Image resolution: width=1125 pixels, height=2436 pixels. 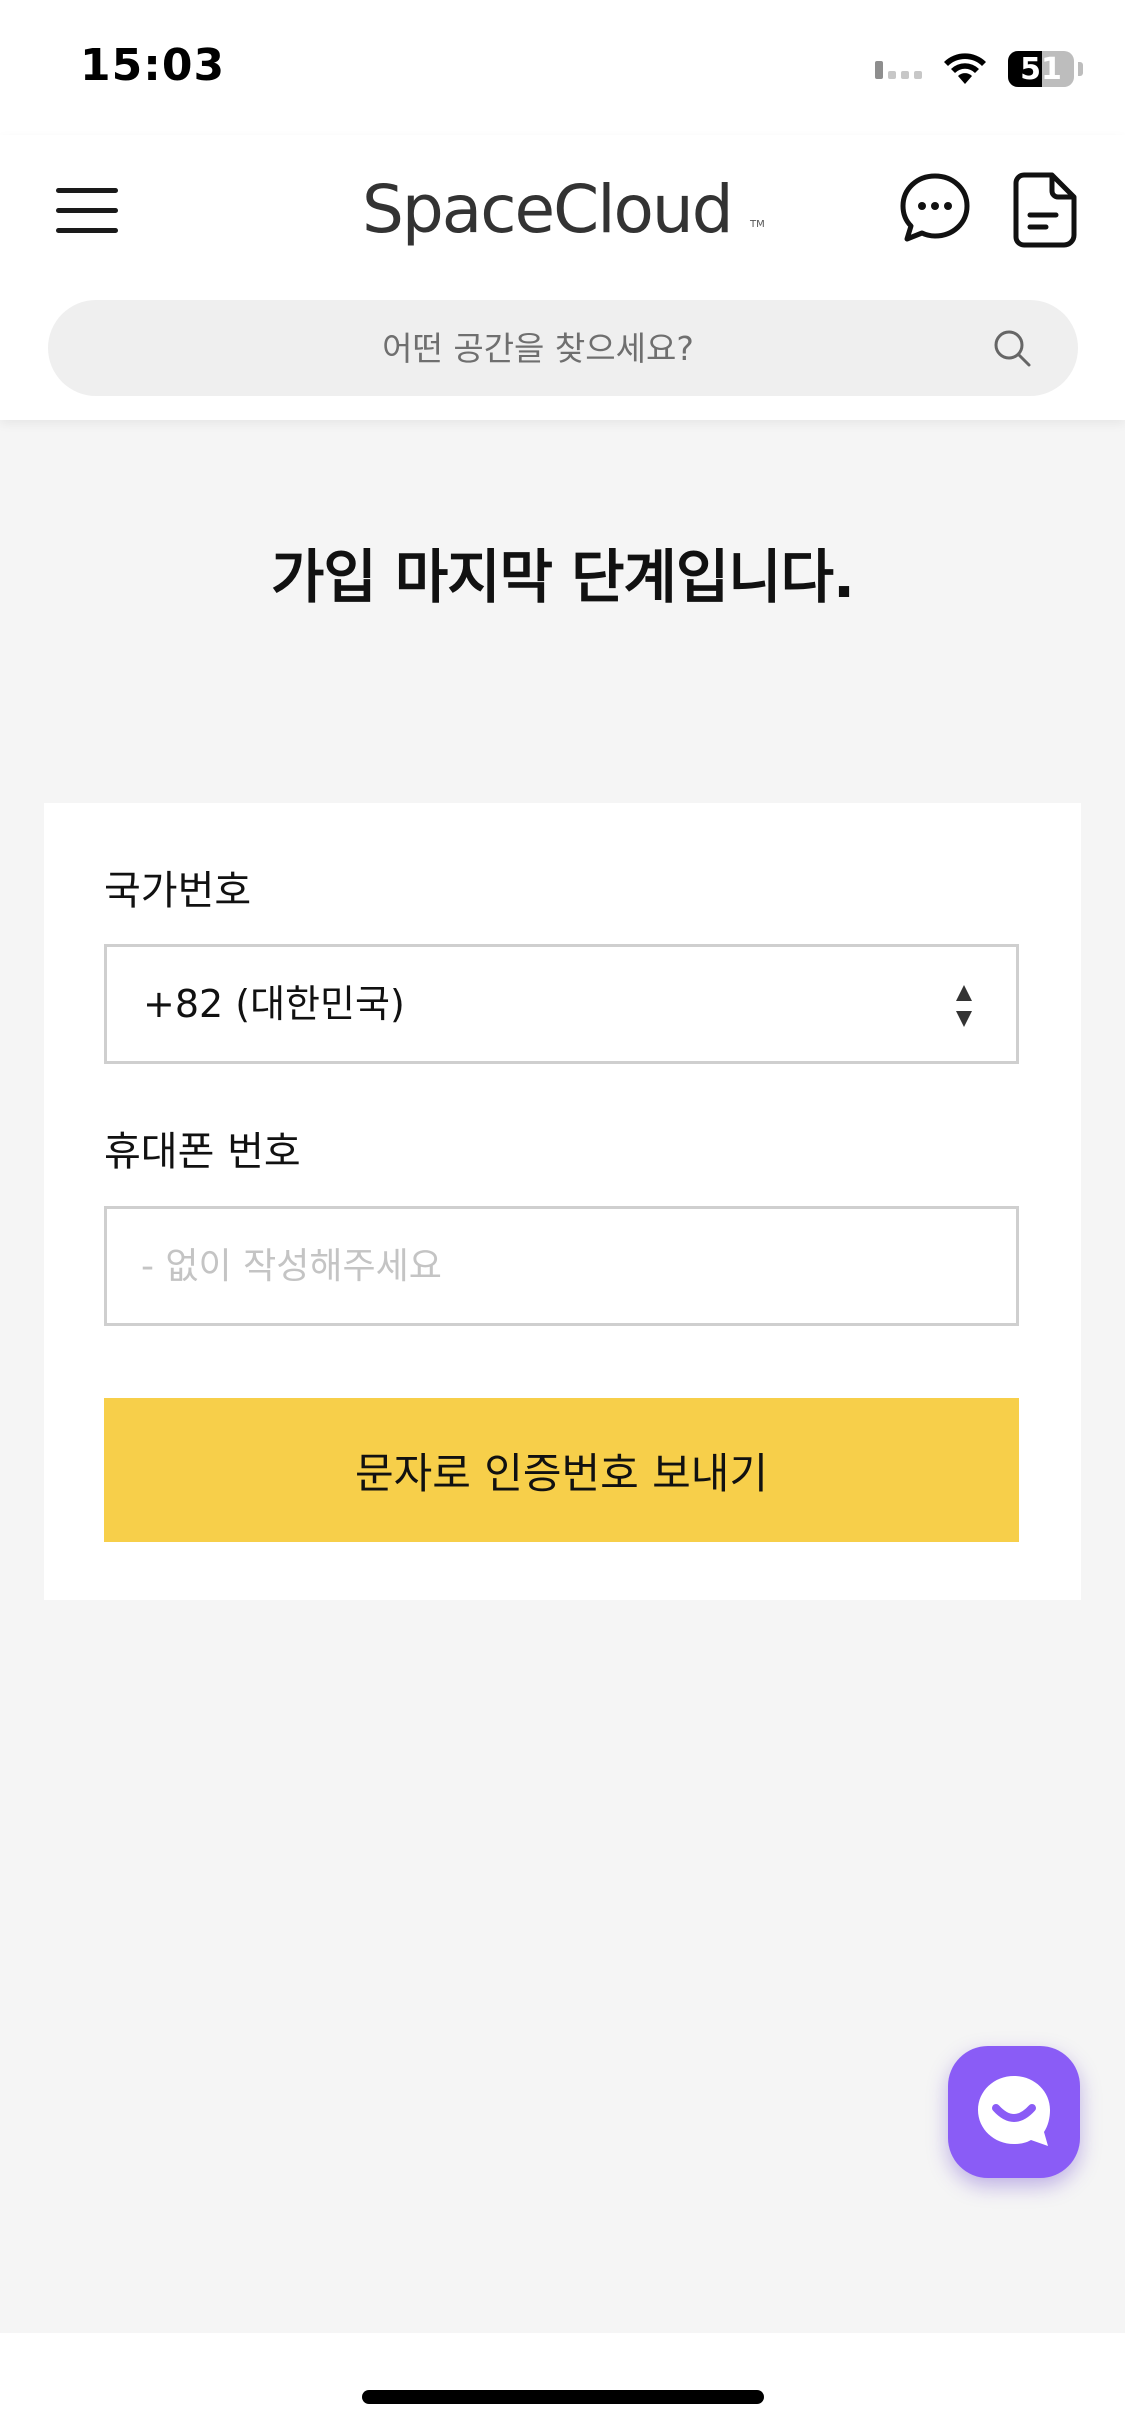 What do you see at coordinates (562, 577) in the screenshot?
I see `page-title: 가입 마지막 단계입니다.` at bounding box center [562, 577].